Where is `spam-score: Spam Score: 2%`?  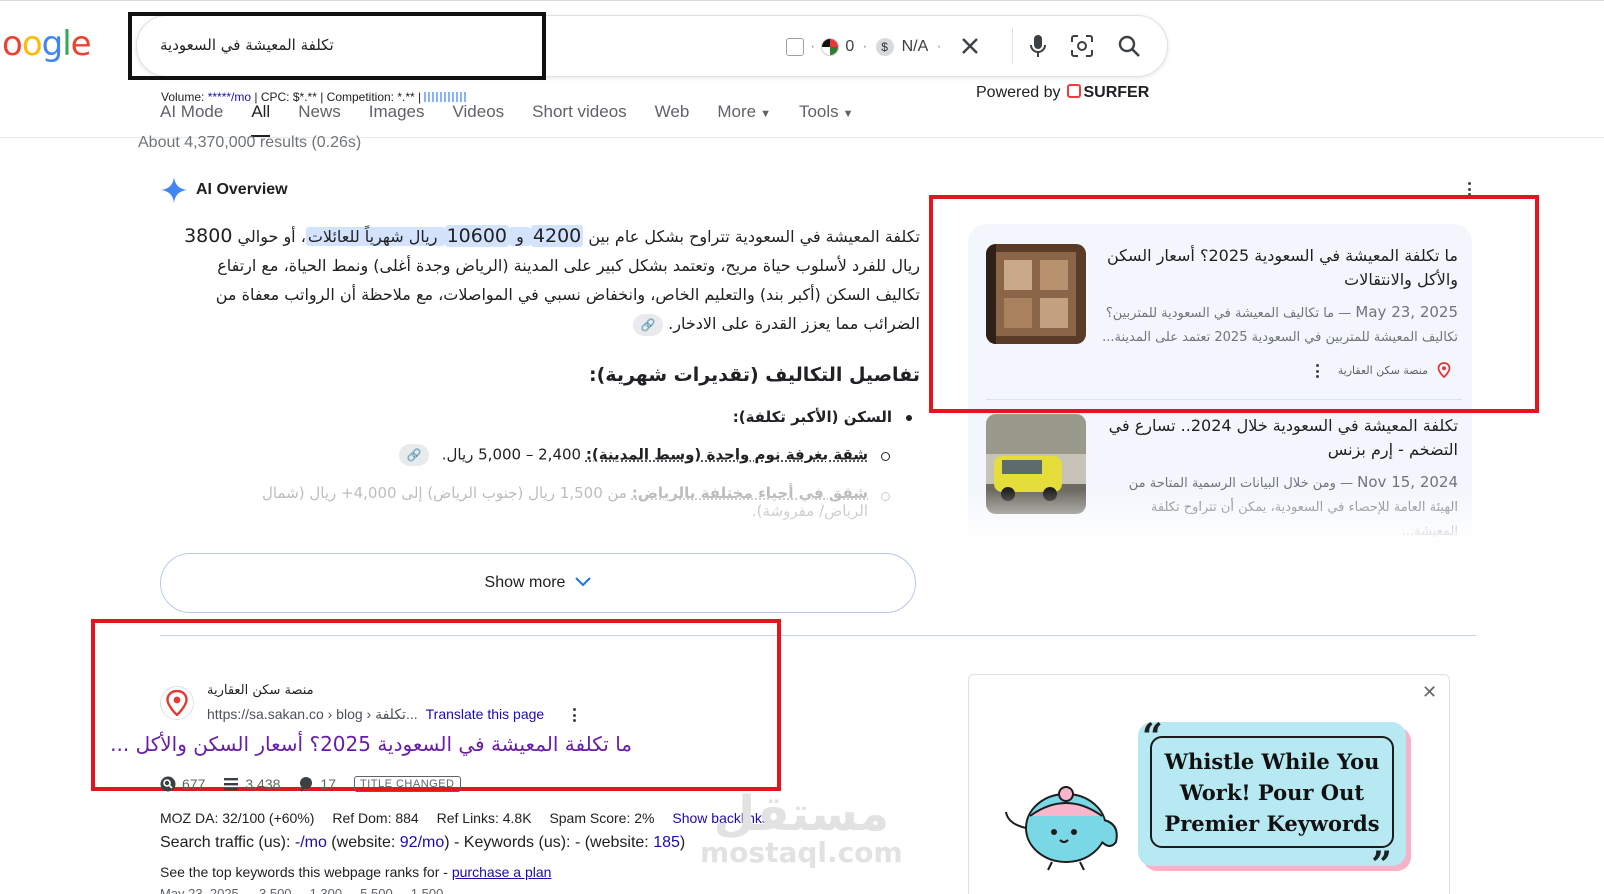 spam-score: Spam Score: 2% is located at coordinates (602, 818).